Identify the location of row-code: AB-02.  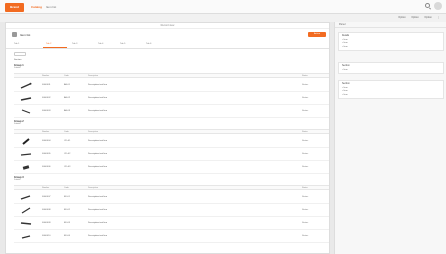
(67, 98).